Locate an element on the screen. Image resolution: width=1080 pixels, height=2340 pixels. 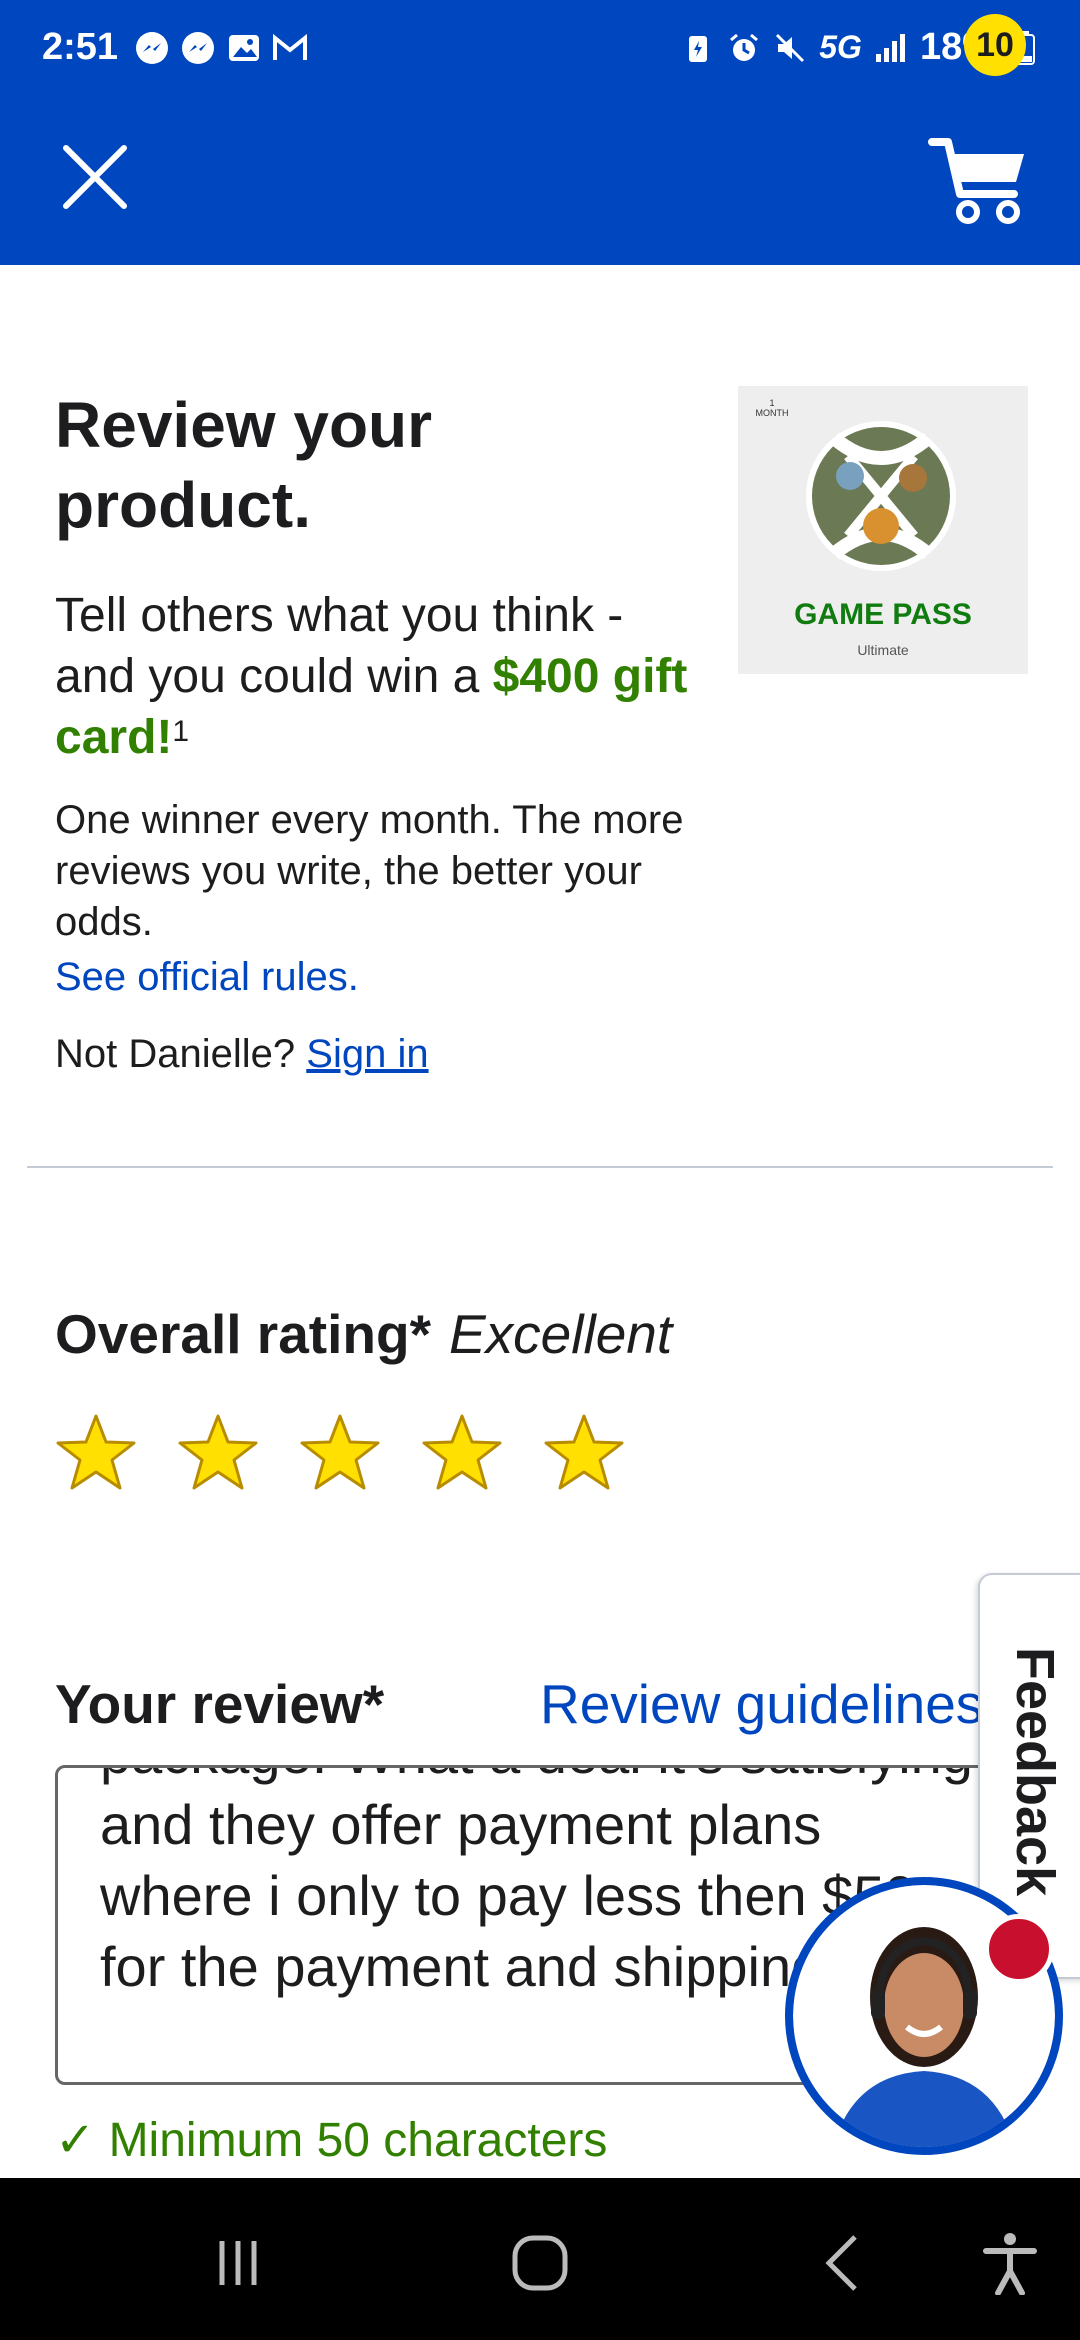
checkmark-icon: ✓ is located at coordinates (82, 2140).